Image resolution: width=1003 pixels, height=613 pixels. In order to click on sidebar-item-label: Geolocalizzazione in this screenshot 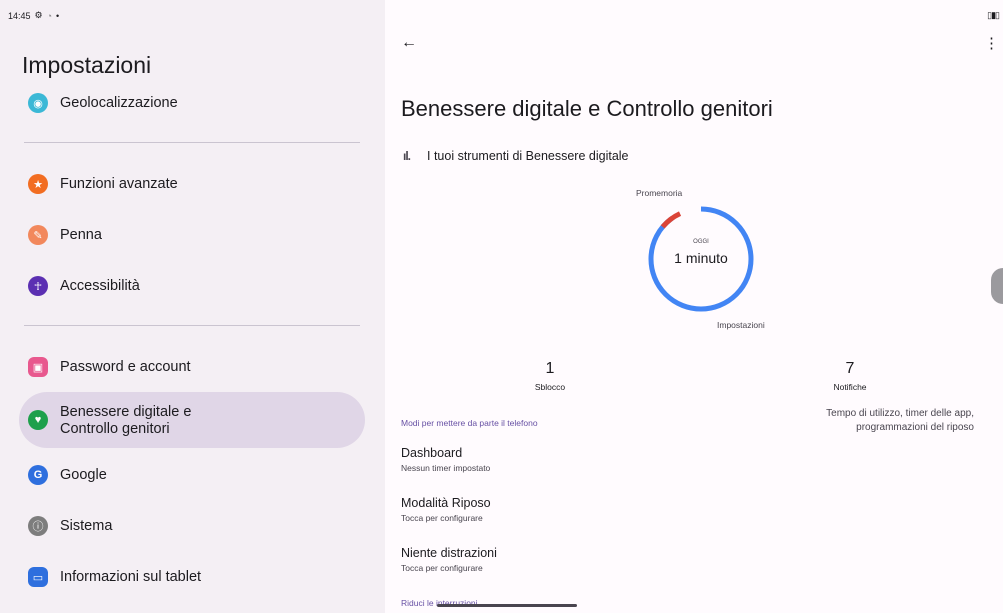, I will do `click(119, 103)`.